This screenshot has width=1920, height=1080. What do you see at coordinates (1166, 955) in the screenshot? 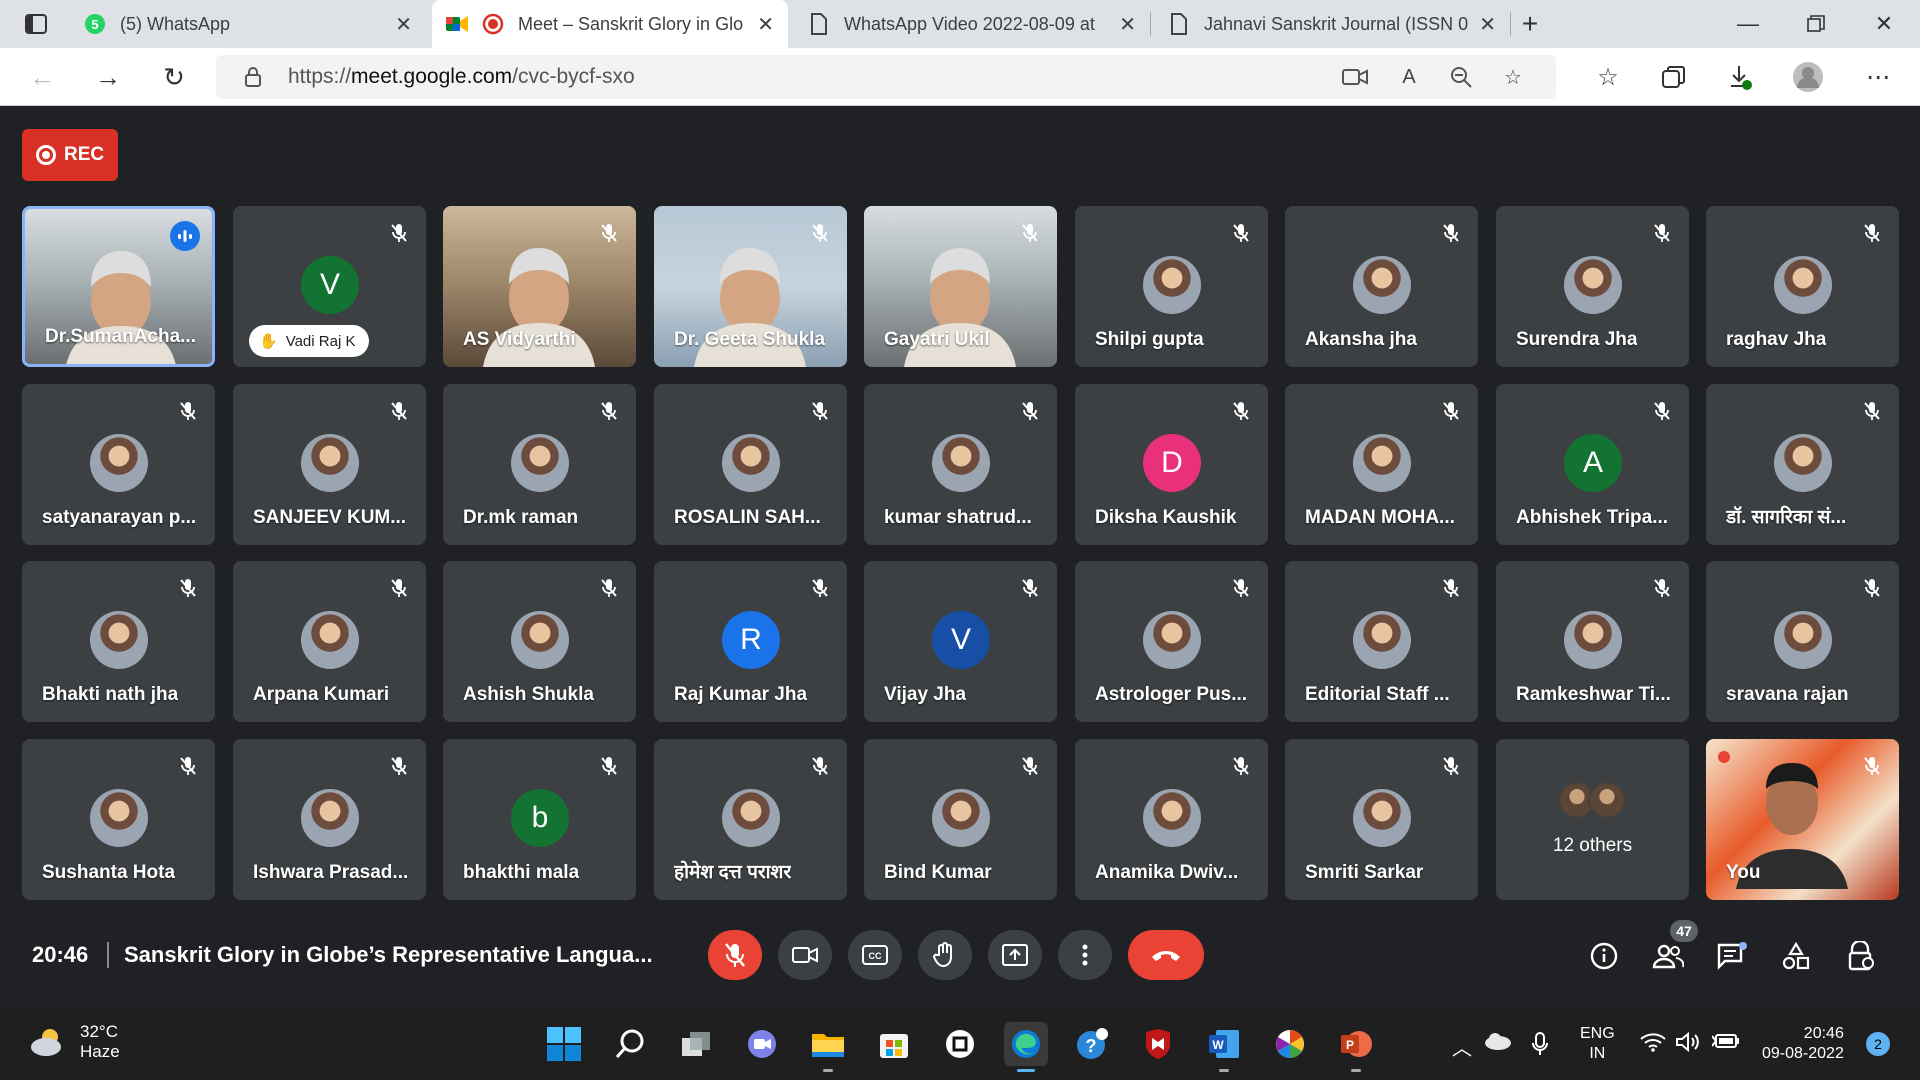
I see `leave-call-button` at bounding box center [1166, 955].